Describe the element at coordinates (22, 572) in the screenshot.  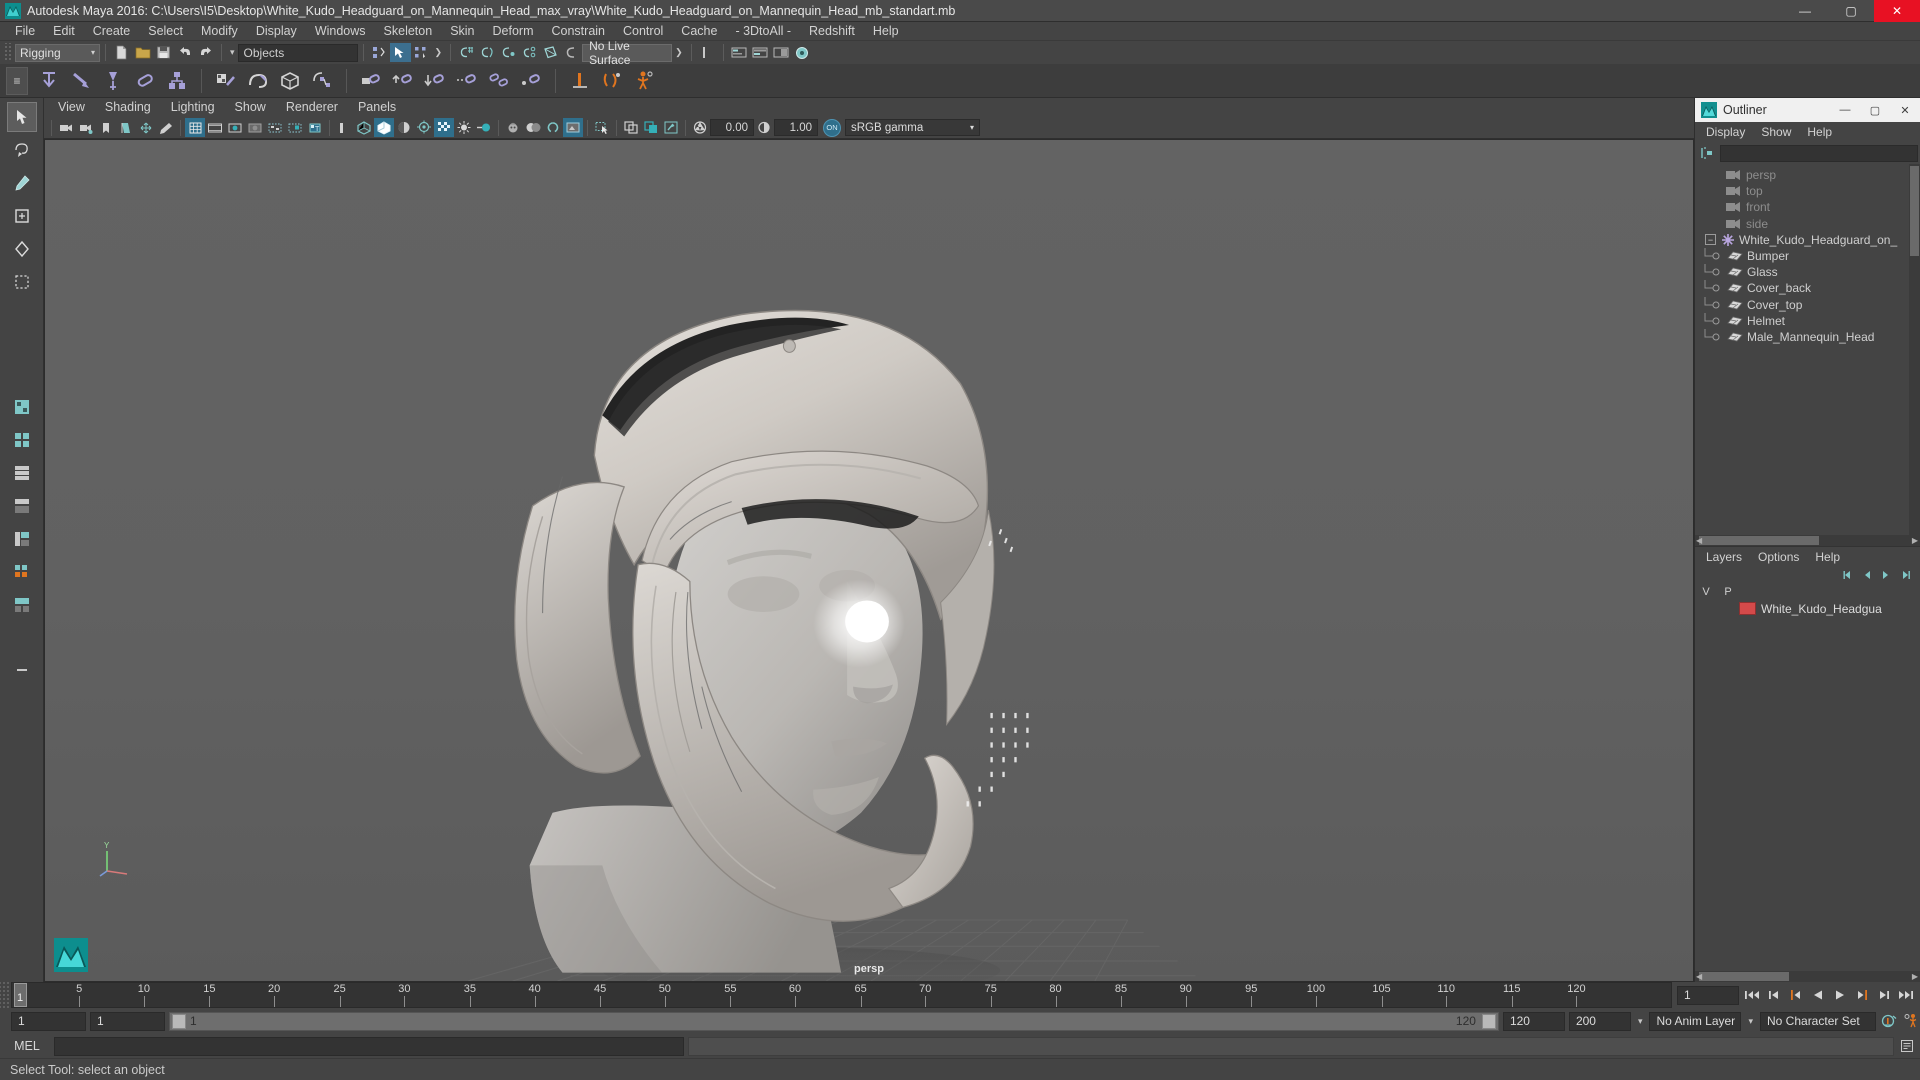
I see `two-pane-layout` at that location.